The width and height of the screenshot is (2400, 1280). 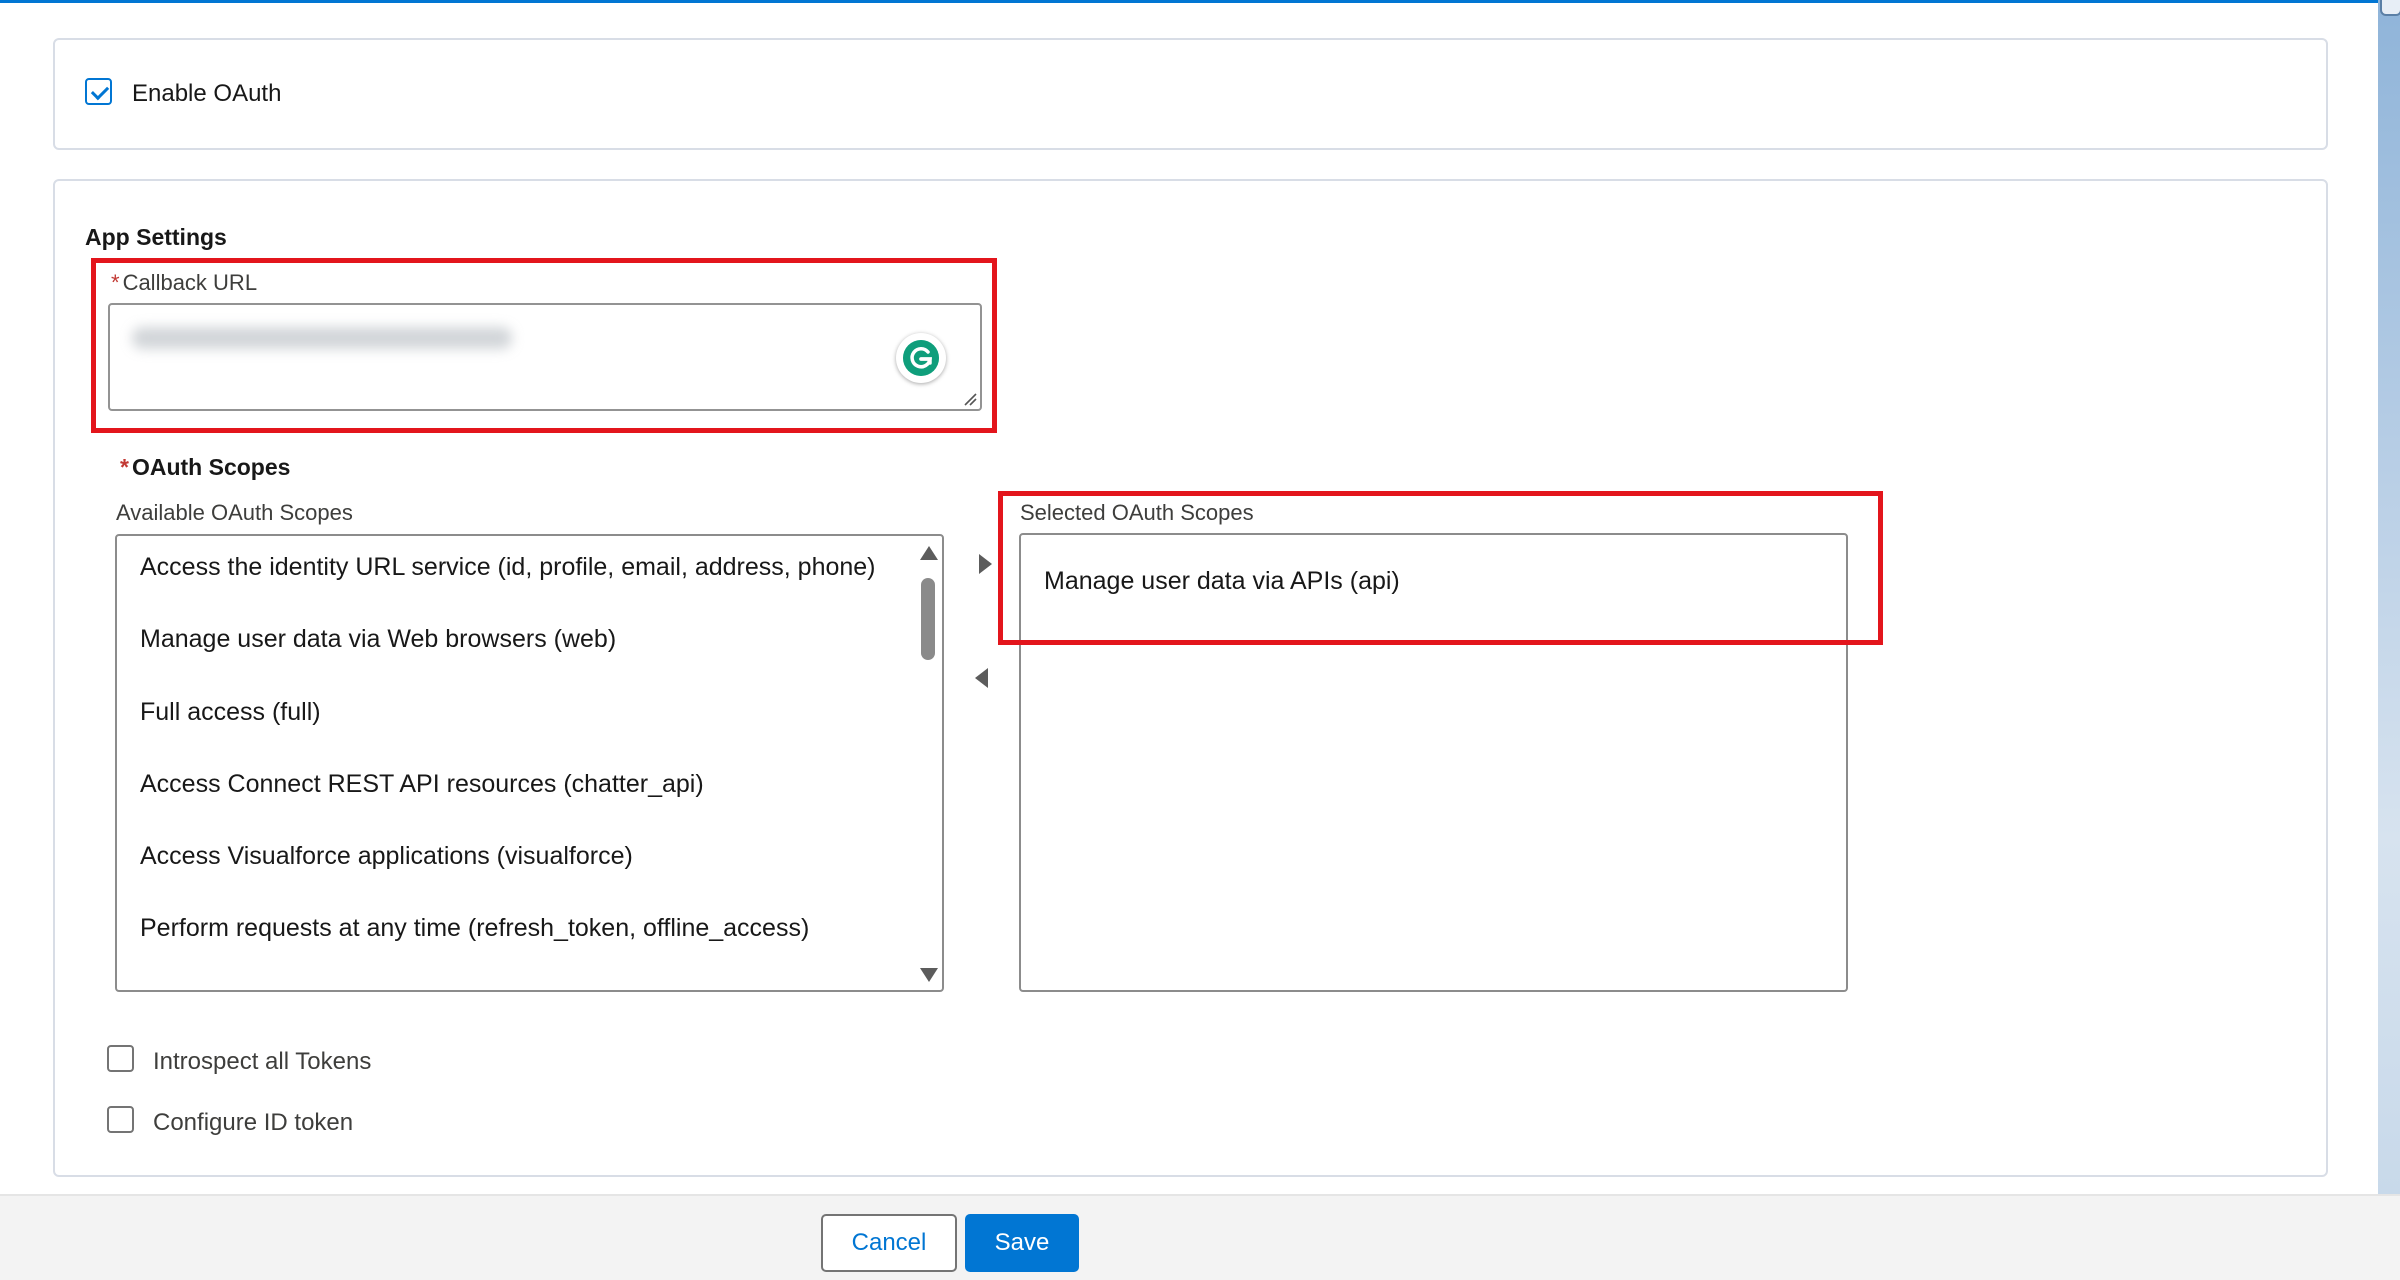 What do you see at coordinates (1440, 568) in the screenshot?
I see `selected-scopes-highlight-box` at bounding box center [1440, 568].